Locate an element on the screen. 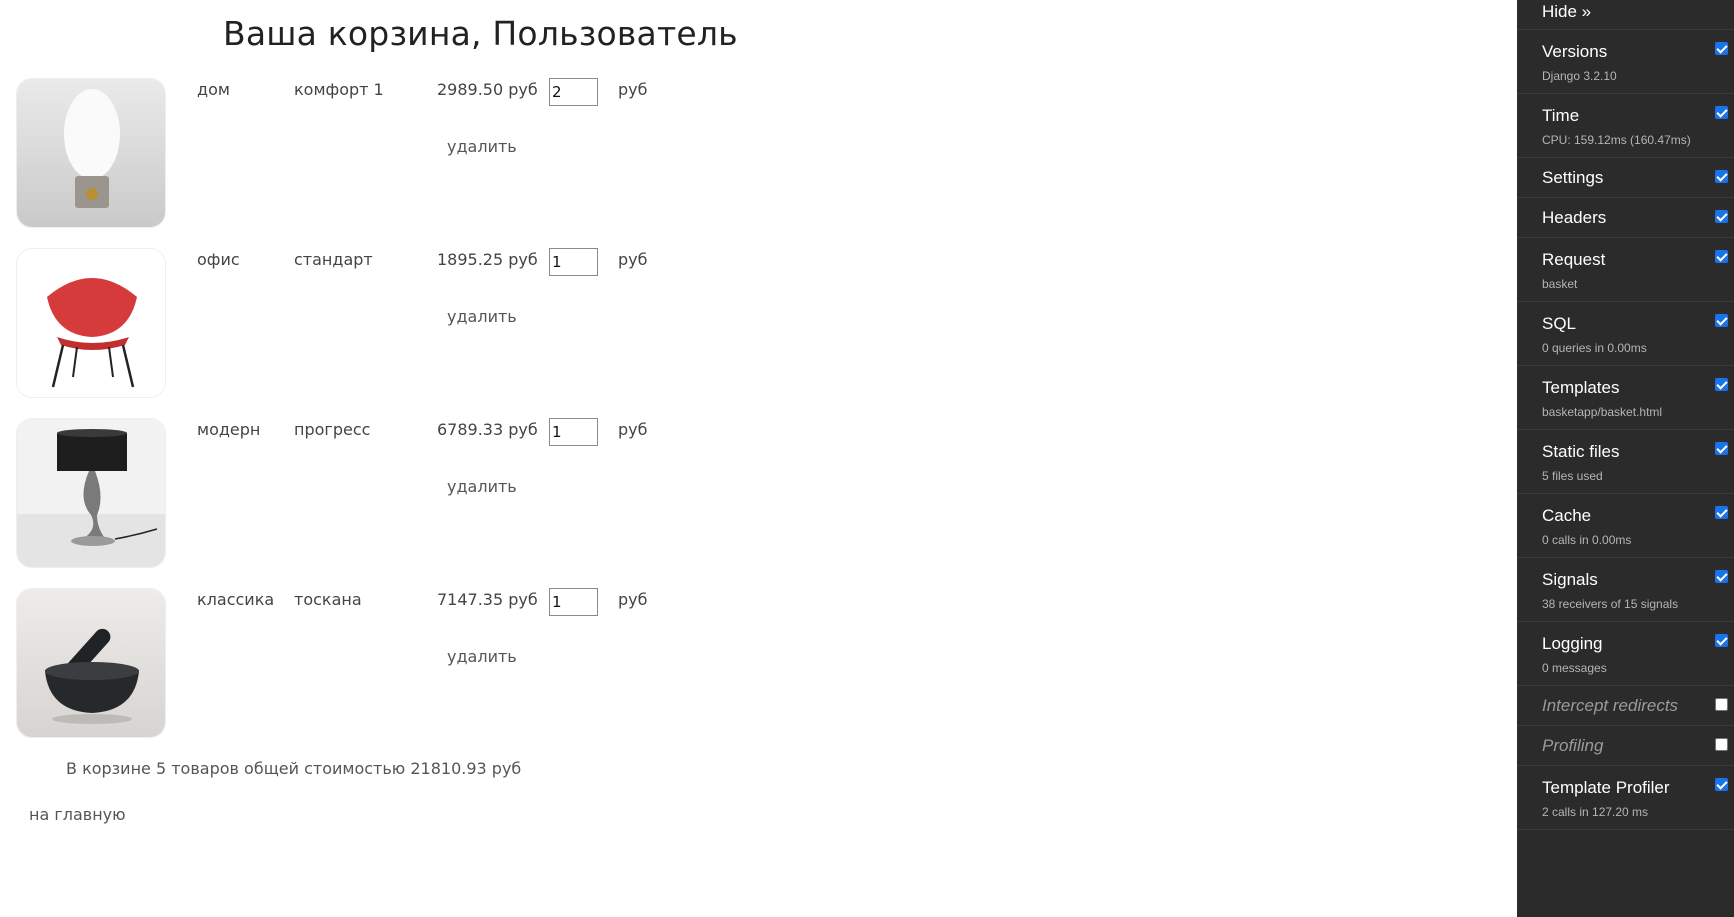 Image resolution: width=1734 pixels, height=917 pixels. panel-title: Cache is located at coordinates (1567, 515).